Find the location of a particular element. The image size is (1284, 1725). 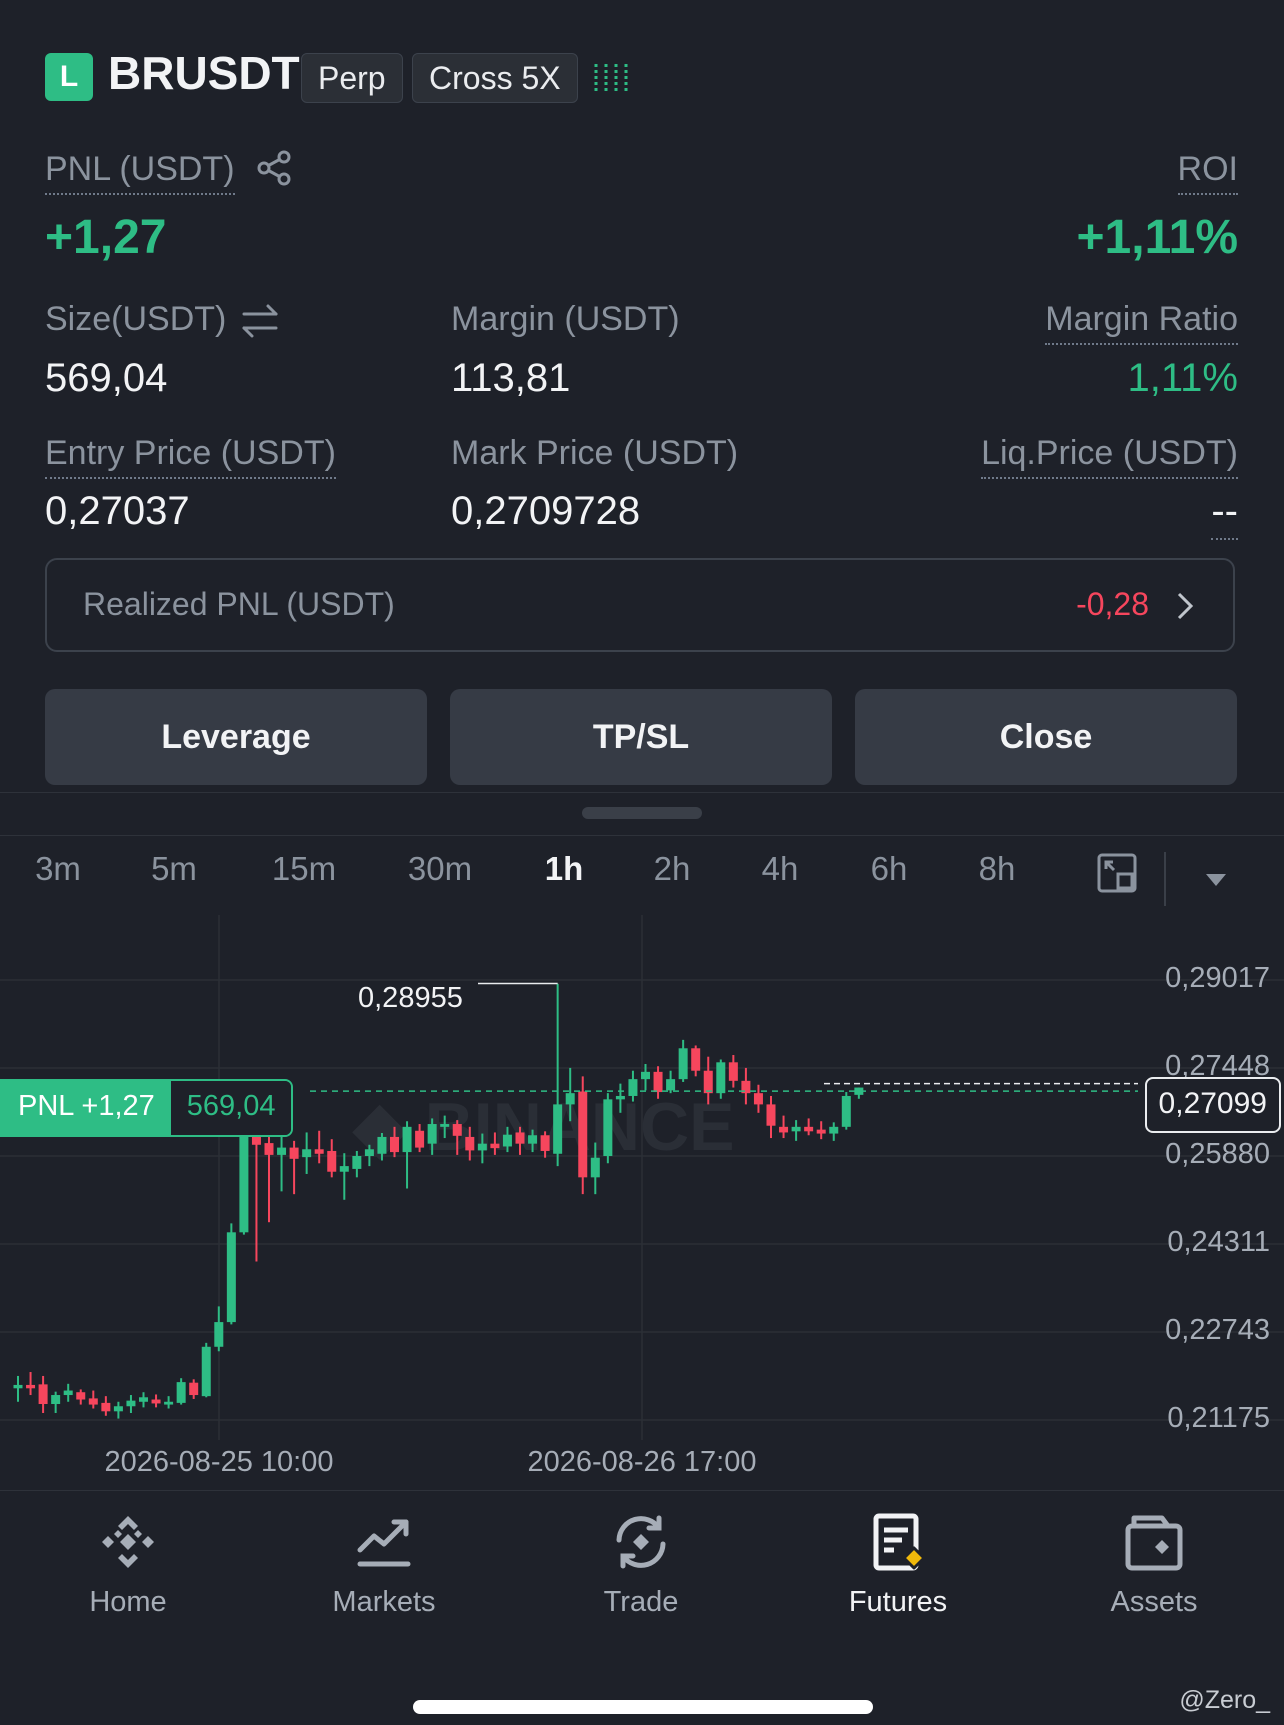

realized-pnl-value: -0,28 is located at coordinates (1112, 604).